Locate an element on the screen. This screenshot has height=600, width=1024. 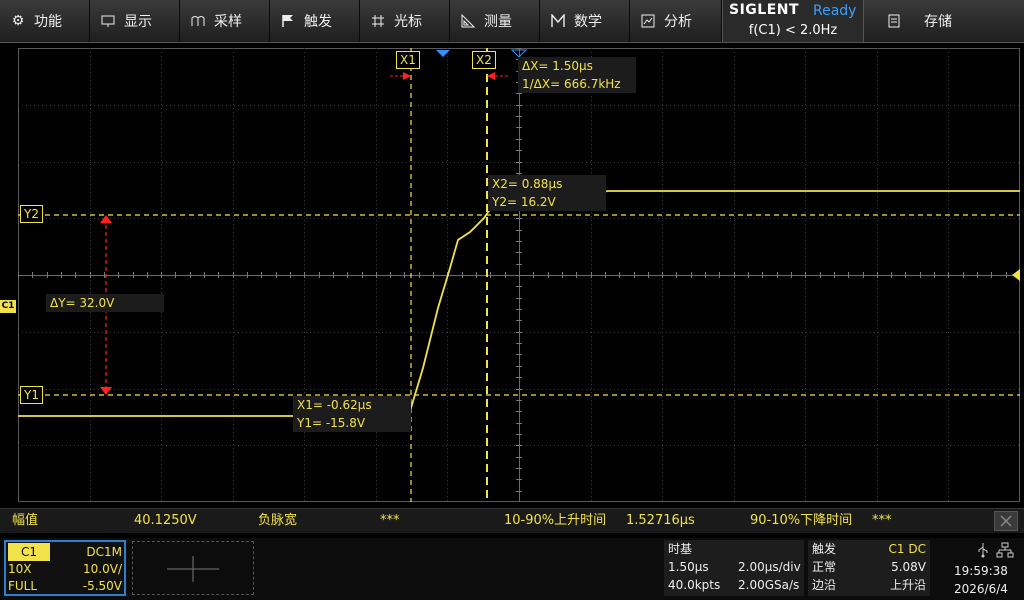
timebase-scale: 2.00μs/div is located at coordinates (769, 567).